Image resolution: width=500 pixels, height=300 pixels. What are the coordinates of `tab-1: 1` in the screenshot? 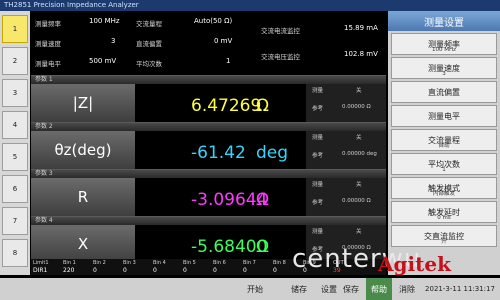 It's located at (15, 29).